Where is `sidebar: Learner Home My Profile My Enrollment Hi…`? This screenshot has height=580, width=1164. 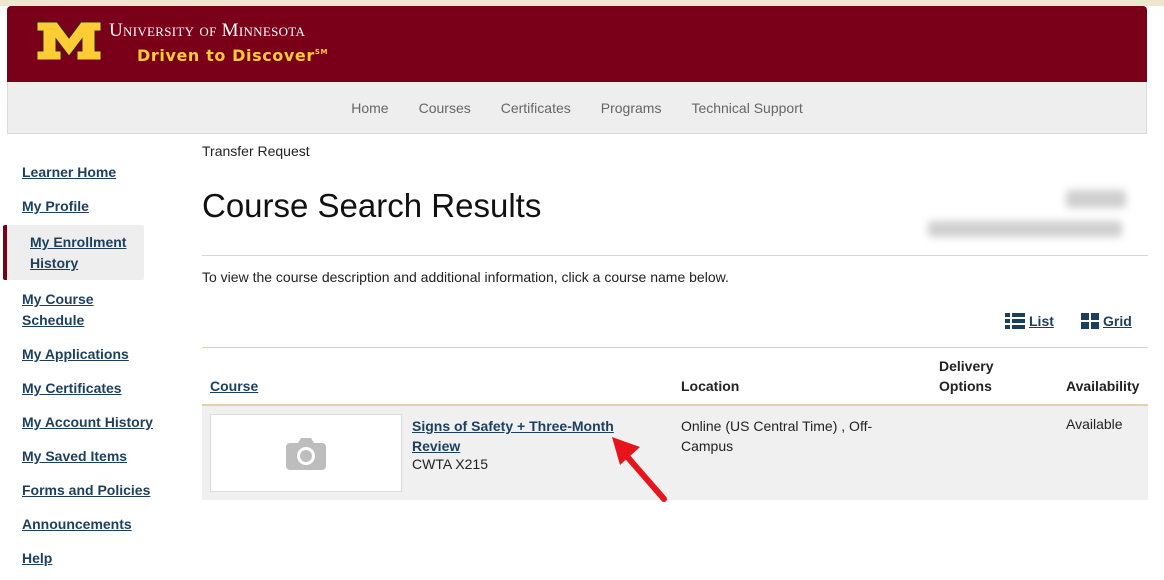 sidebar: Learner Home My Profile My Enrollment Hi… is located at coordinates (86, 365).